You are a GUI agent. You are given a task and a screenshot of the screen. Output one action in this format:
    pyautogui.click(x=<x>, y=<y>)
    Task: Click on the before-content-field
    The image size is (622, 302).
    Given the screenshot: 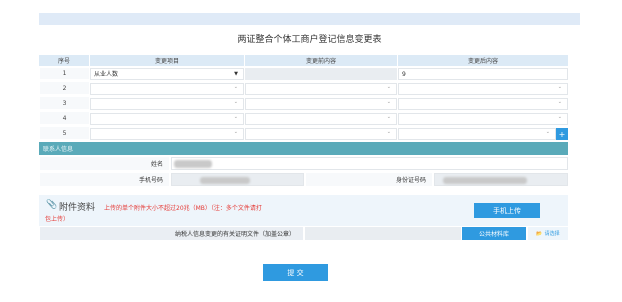 What is the action you would take?
    pyautogui.click(x=321, y=74)
    